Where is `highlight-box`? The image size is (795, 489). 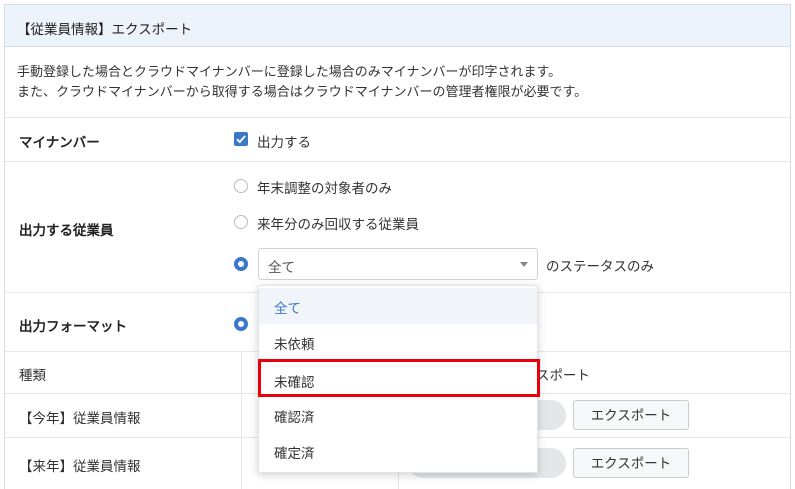 highlight-box is located at coordinates (399, 378).